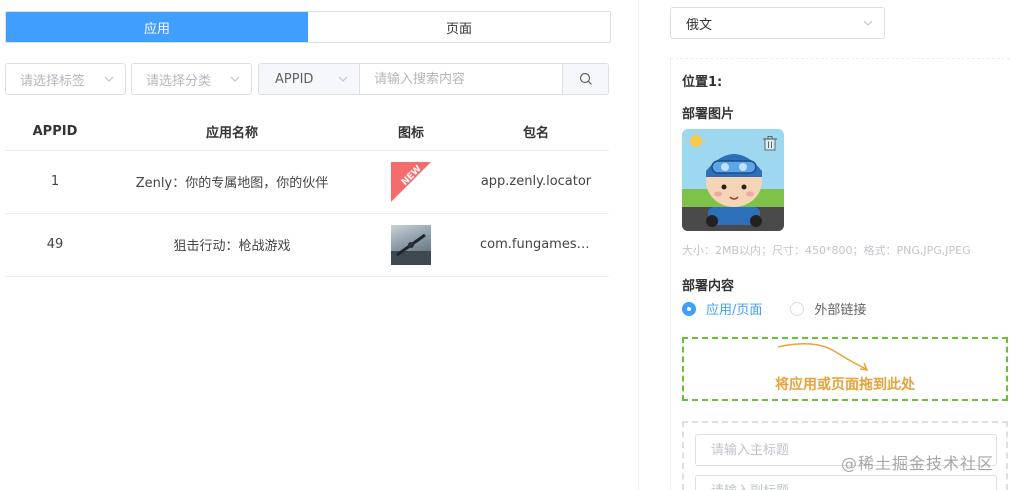 The height and width of the screenshot is (490, 1010). What do you see at coordinates (845, 385) in the screenshot?
I see `drop-zone-text: 将应用或页面拖到此处` at bounding box center [845, 385].